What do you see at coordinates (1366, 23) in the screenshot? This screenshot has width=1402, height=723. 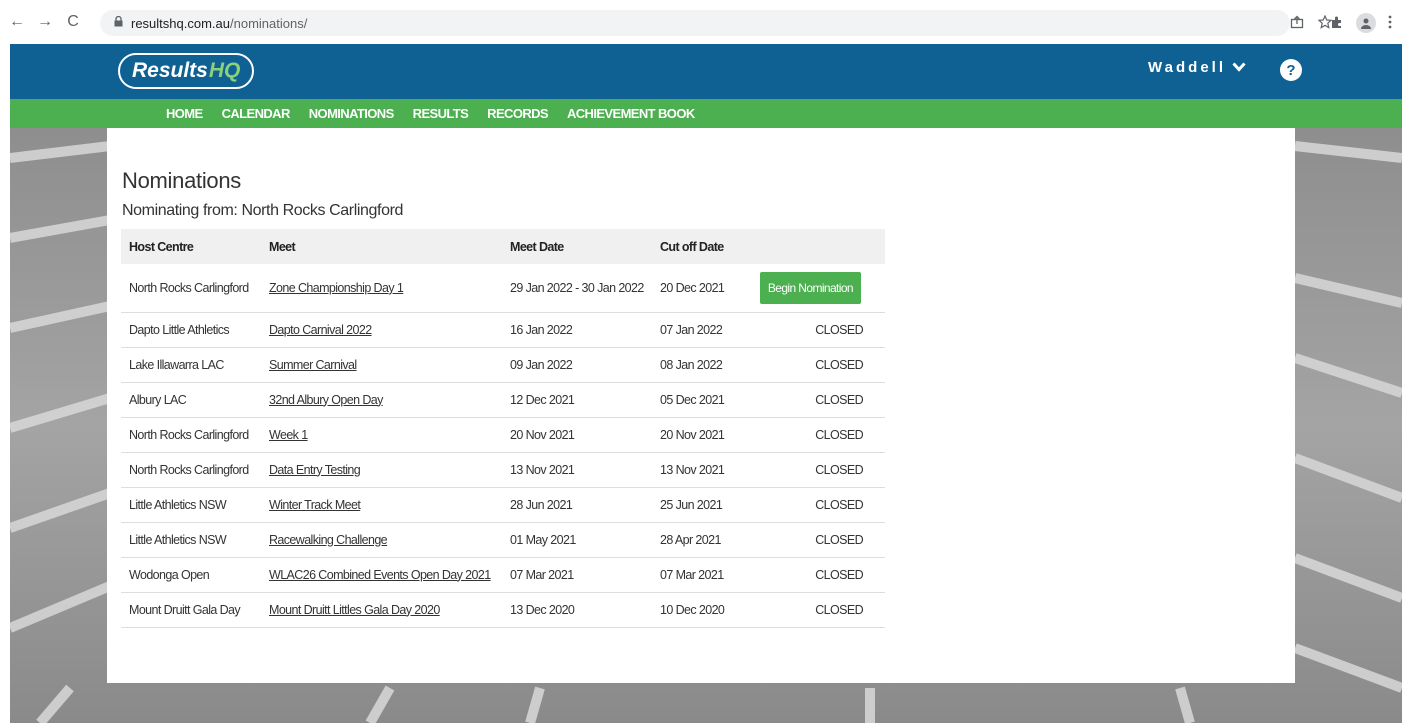 I see `profile-icon` at bounding box center [1366, 23].